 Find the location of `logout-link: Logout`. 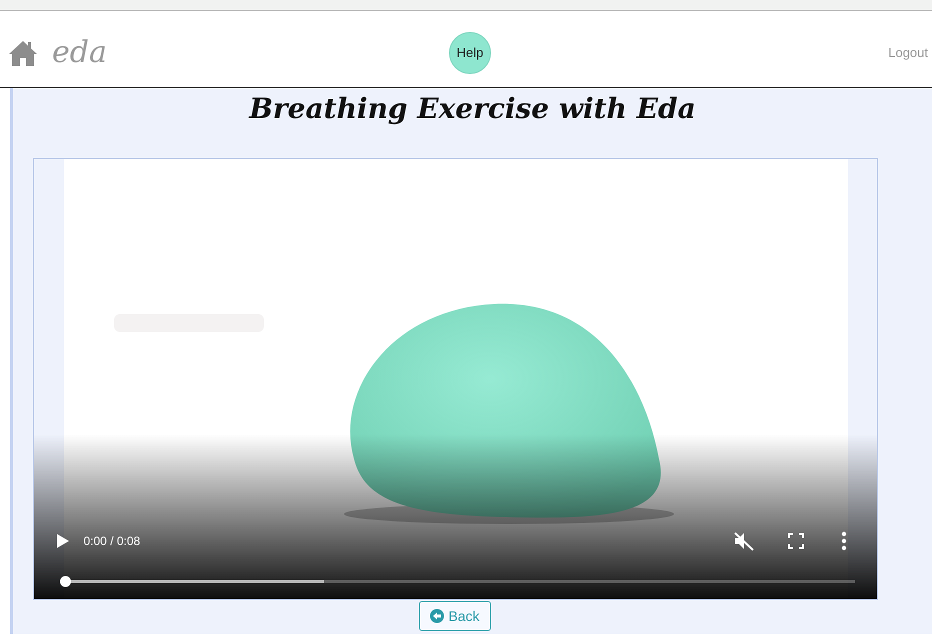

logout-link: Logout is located at coordinates (910, 52).